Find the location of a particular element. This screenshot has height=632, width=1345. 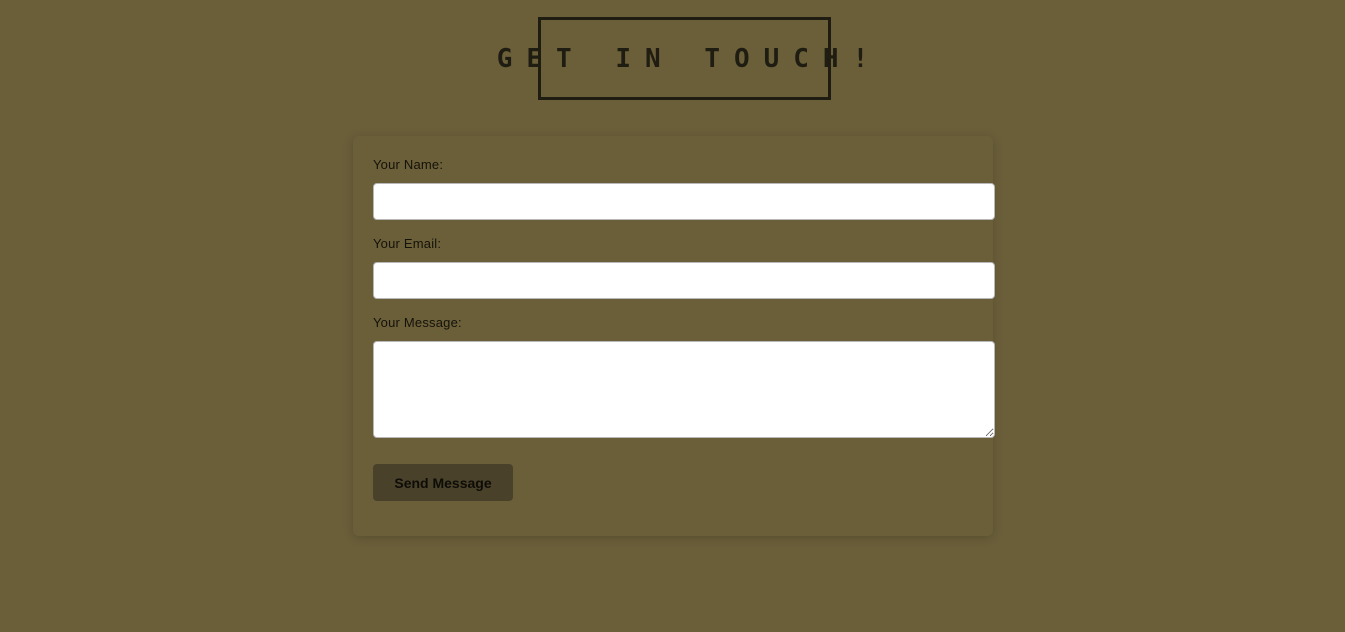

title-frame: GET IN TOUCH! is located at coordinates (682, 58).